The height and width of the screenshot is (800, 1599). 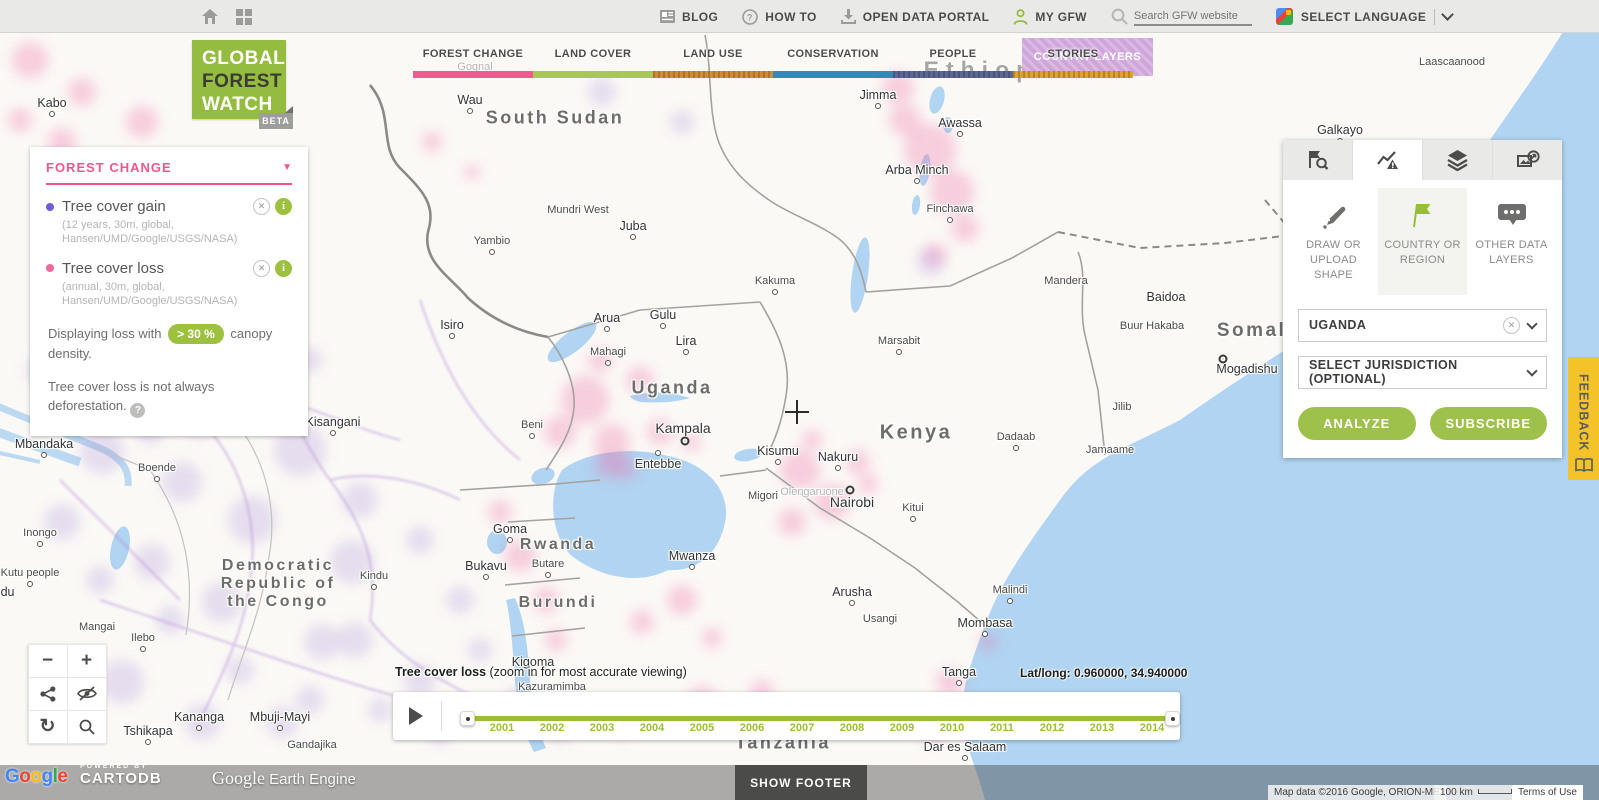 What do you see at coordinates (467, 718) in the screenshot?
I see `timeline-handle-start` at bounding box center [467, 718].